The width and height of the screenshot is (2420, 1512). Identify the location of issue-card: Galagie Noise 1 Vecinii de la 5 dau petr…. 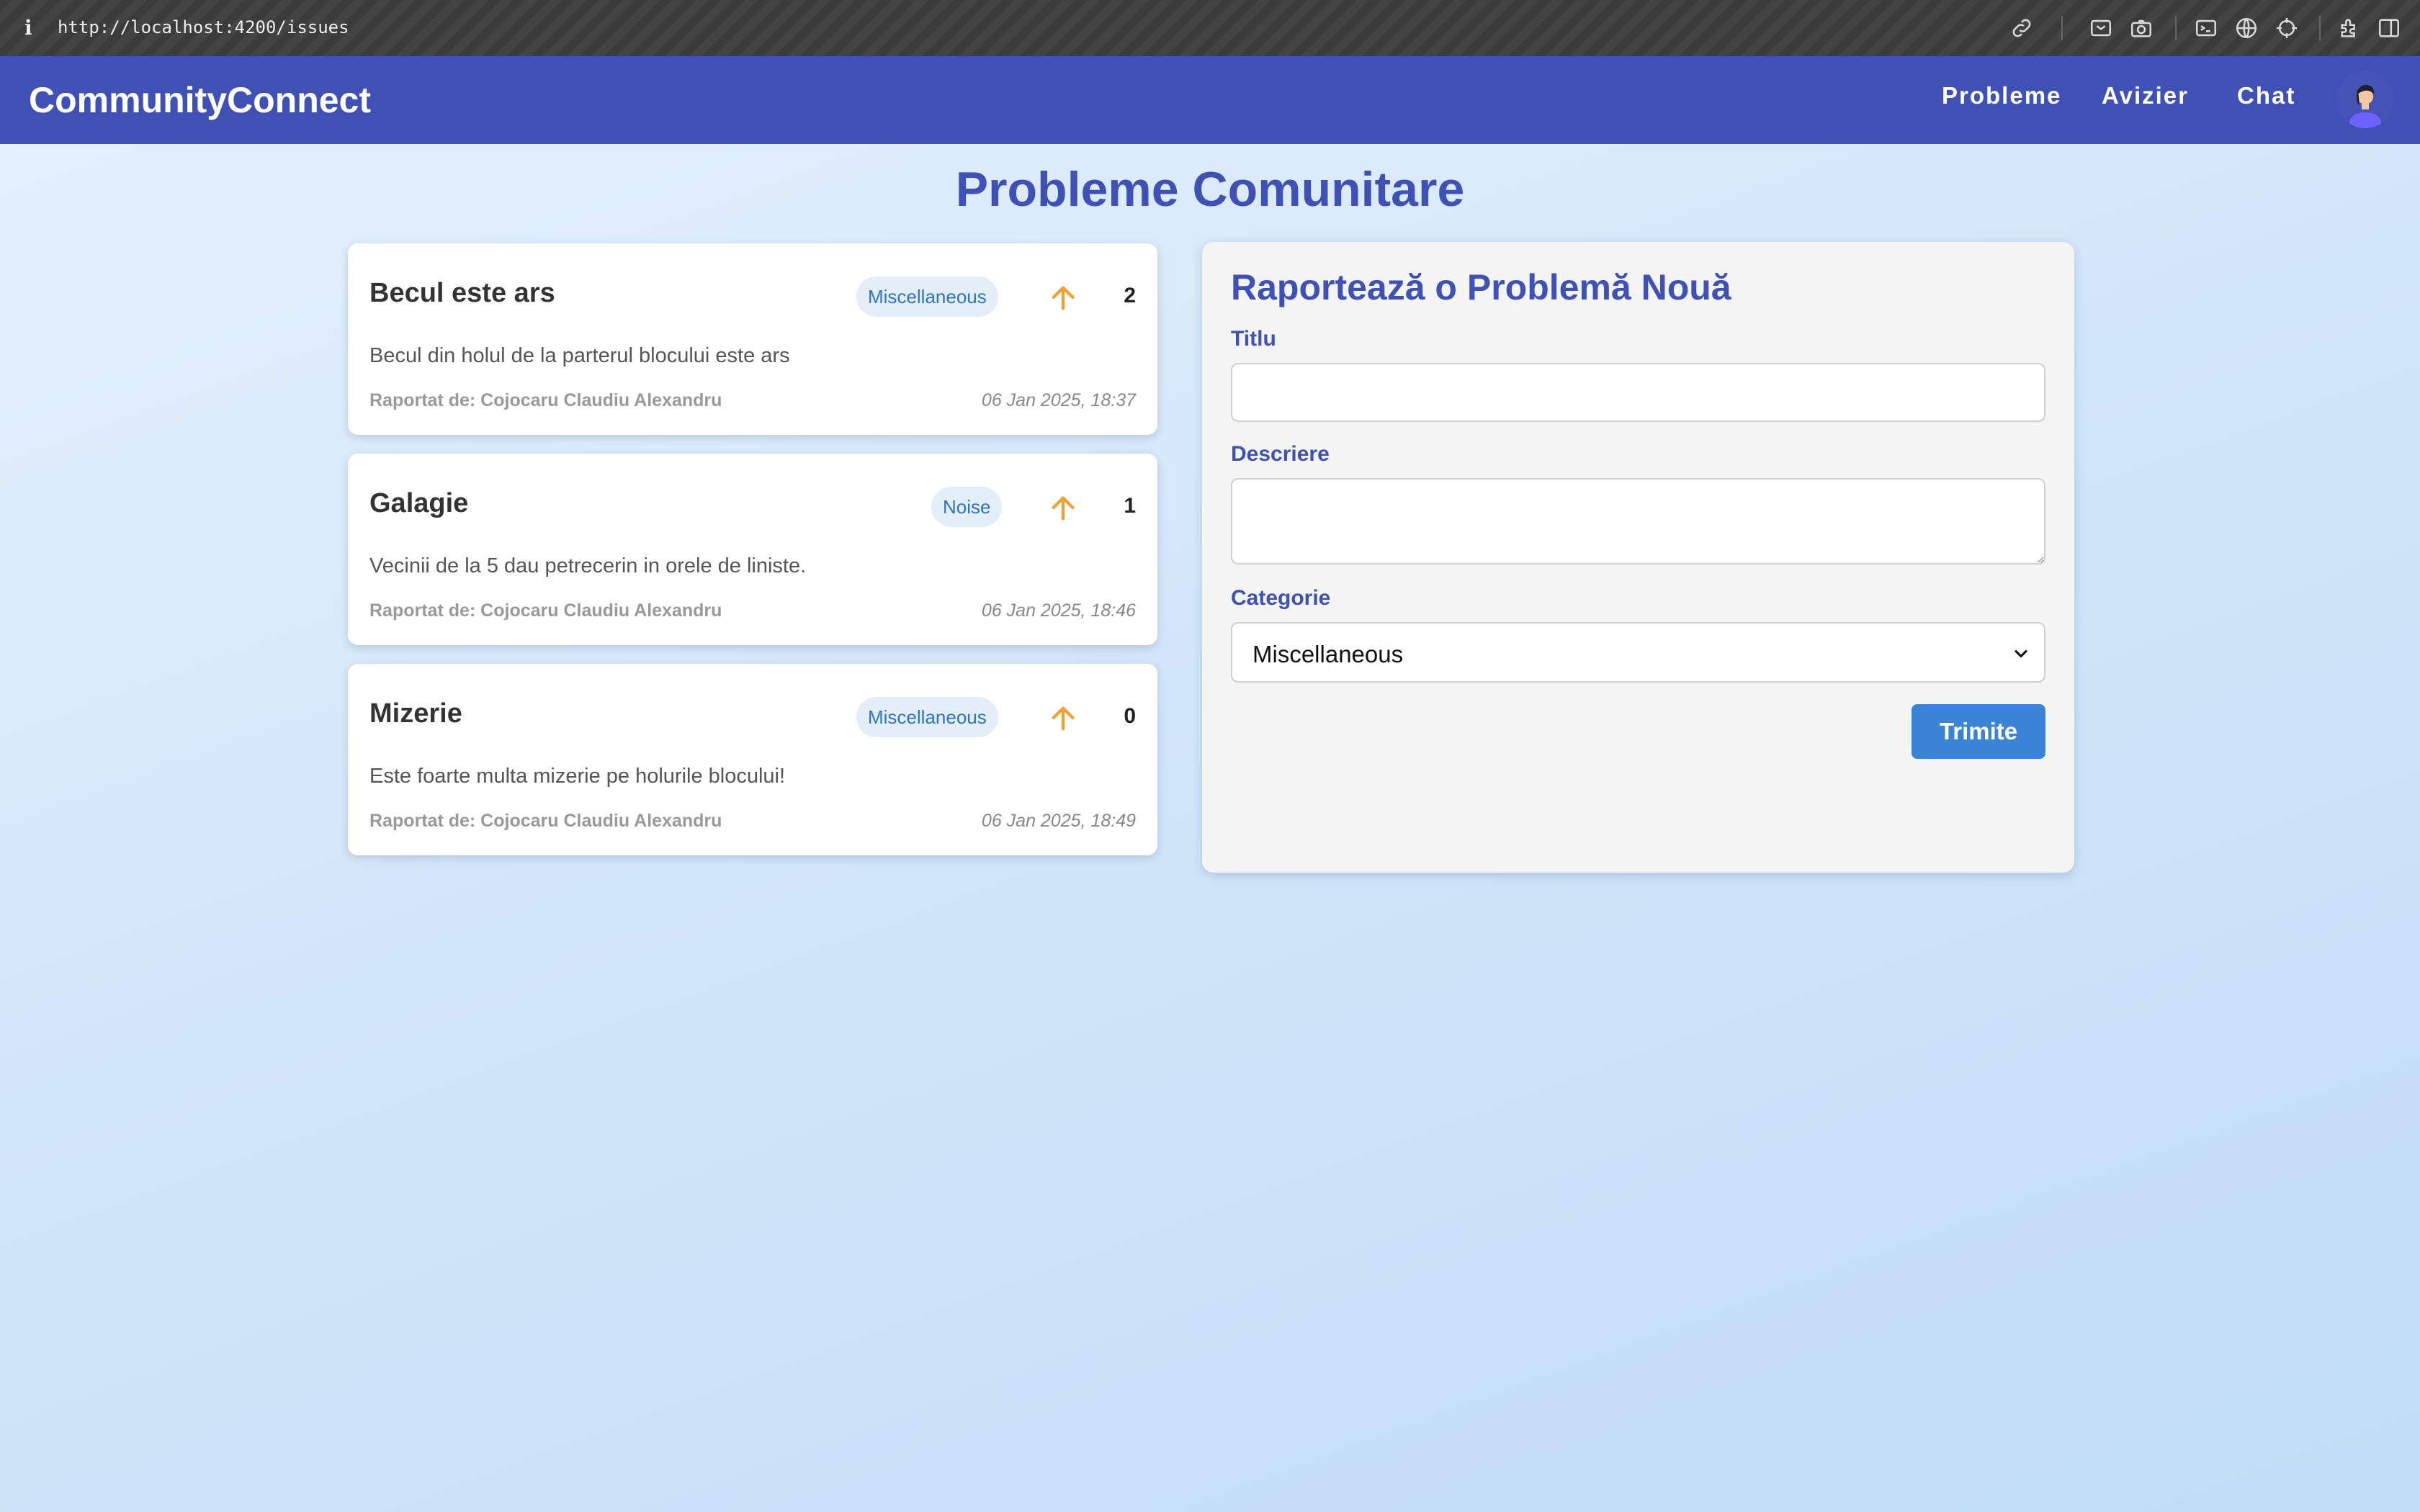
(752, 549).